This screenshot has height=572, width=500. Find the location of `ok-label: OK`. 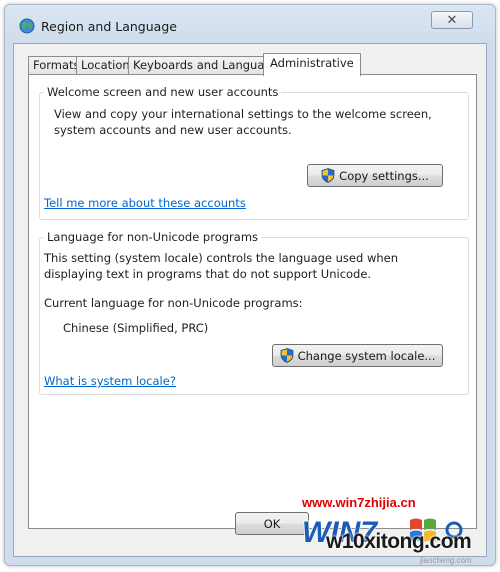

ok-label: OK is located at coordinates (272, 523).